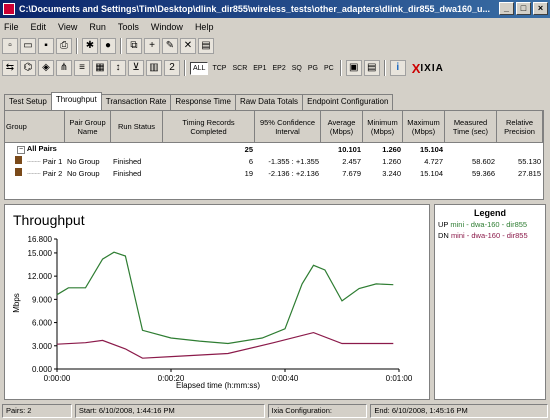 This screenshot has height=420, width=550. What do you see at coordinates (28, 68) in the screenshot?
I see `network-icon: ⌬` at bounding box center [28, 68].